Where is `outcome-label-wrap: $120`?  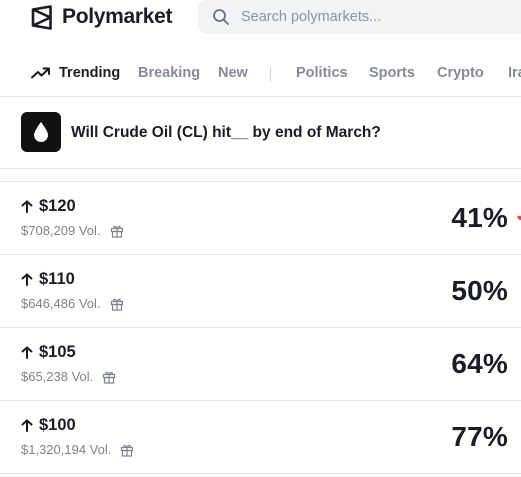 outcome-label-wrap: $120 is located at coordinates (48, 206).